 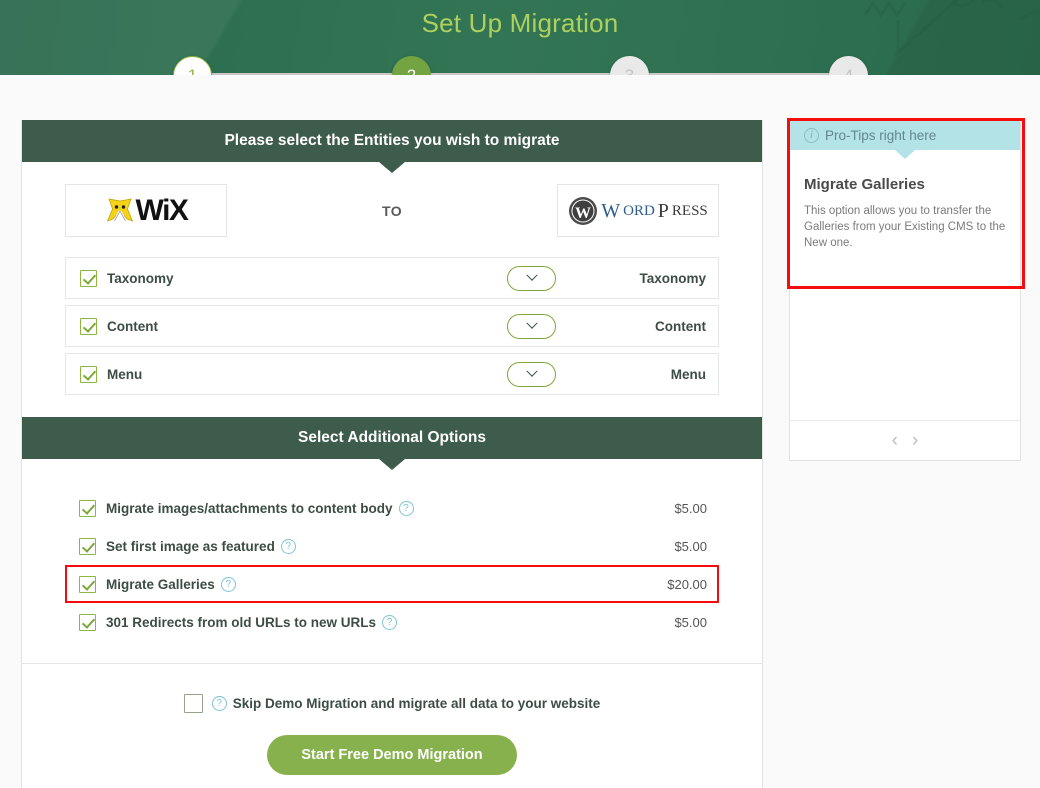 I want to click on step-2: 2, so click(x=411, y=65).